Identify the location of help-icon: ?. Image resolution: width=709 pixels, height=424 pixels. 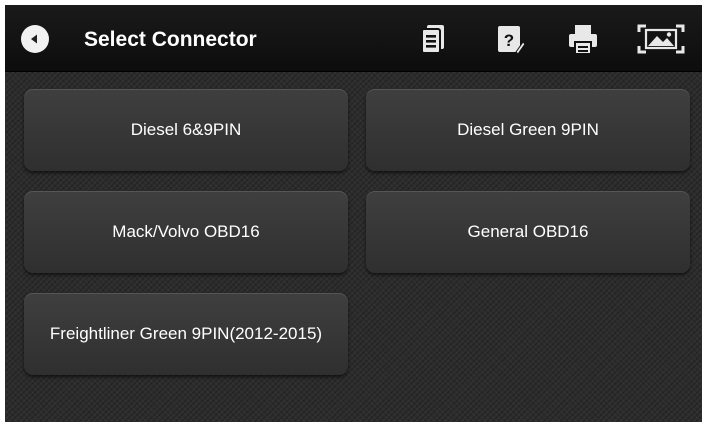
(511, 40).